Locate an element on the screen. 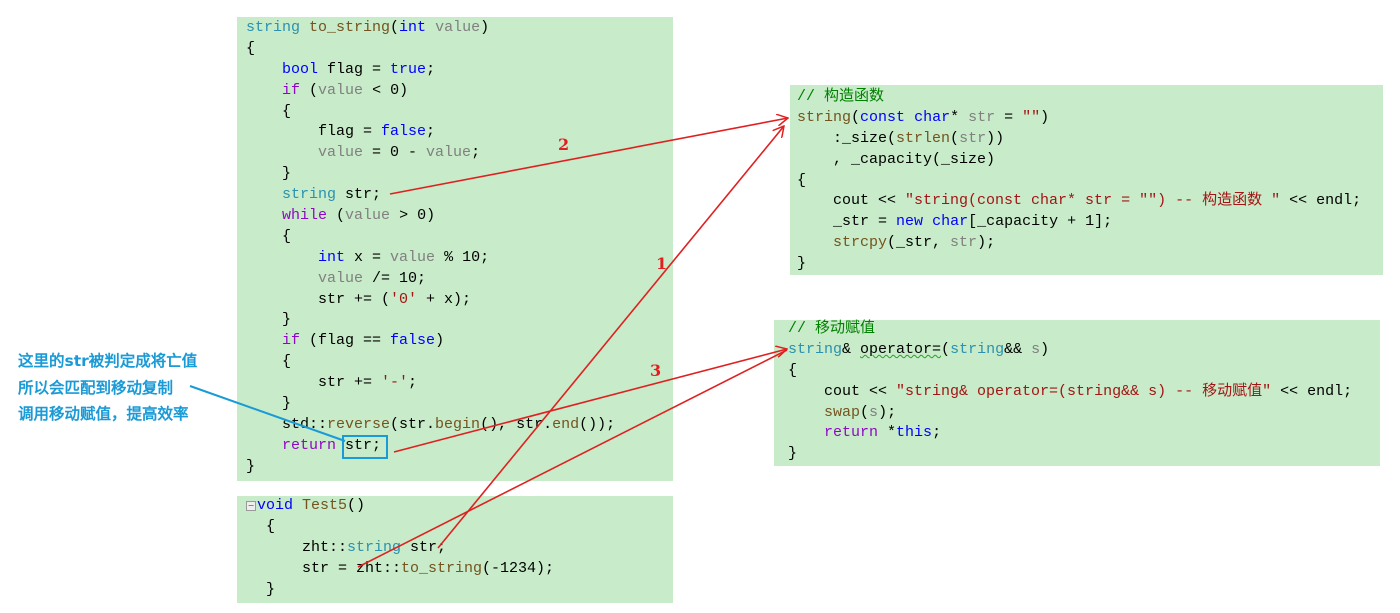 Image resolution: width=1400 pixels, height=613 pixels. arrow-3a is located at coordinates (590, 401).